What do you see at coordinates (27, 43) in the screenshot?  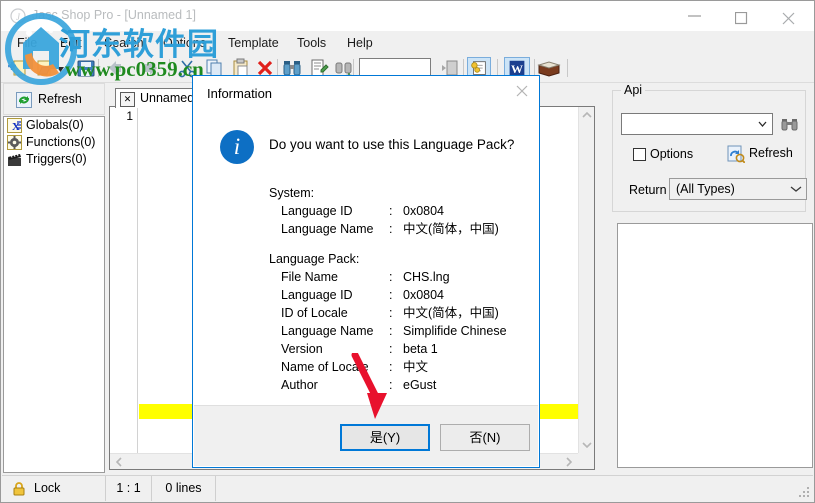 I see `menu-file: File` at bounding box center [27, 43].